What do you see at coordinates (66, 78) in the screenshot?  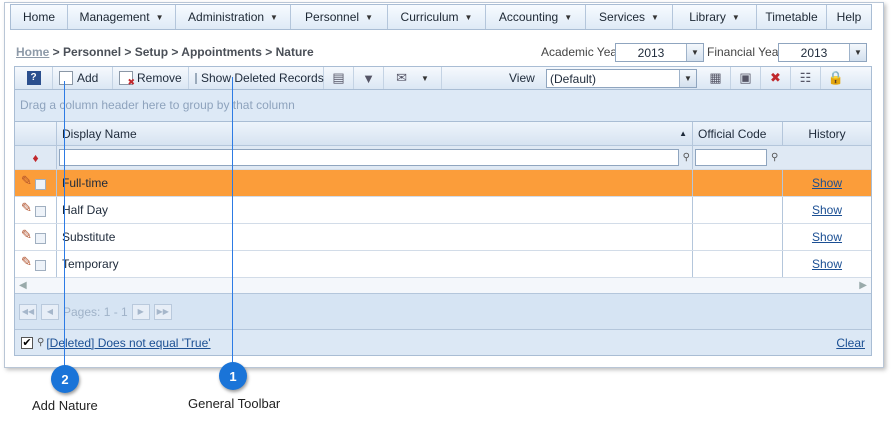 I see `new-page-icon` at bounding box center [66, 78].